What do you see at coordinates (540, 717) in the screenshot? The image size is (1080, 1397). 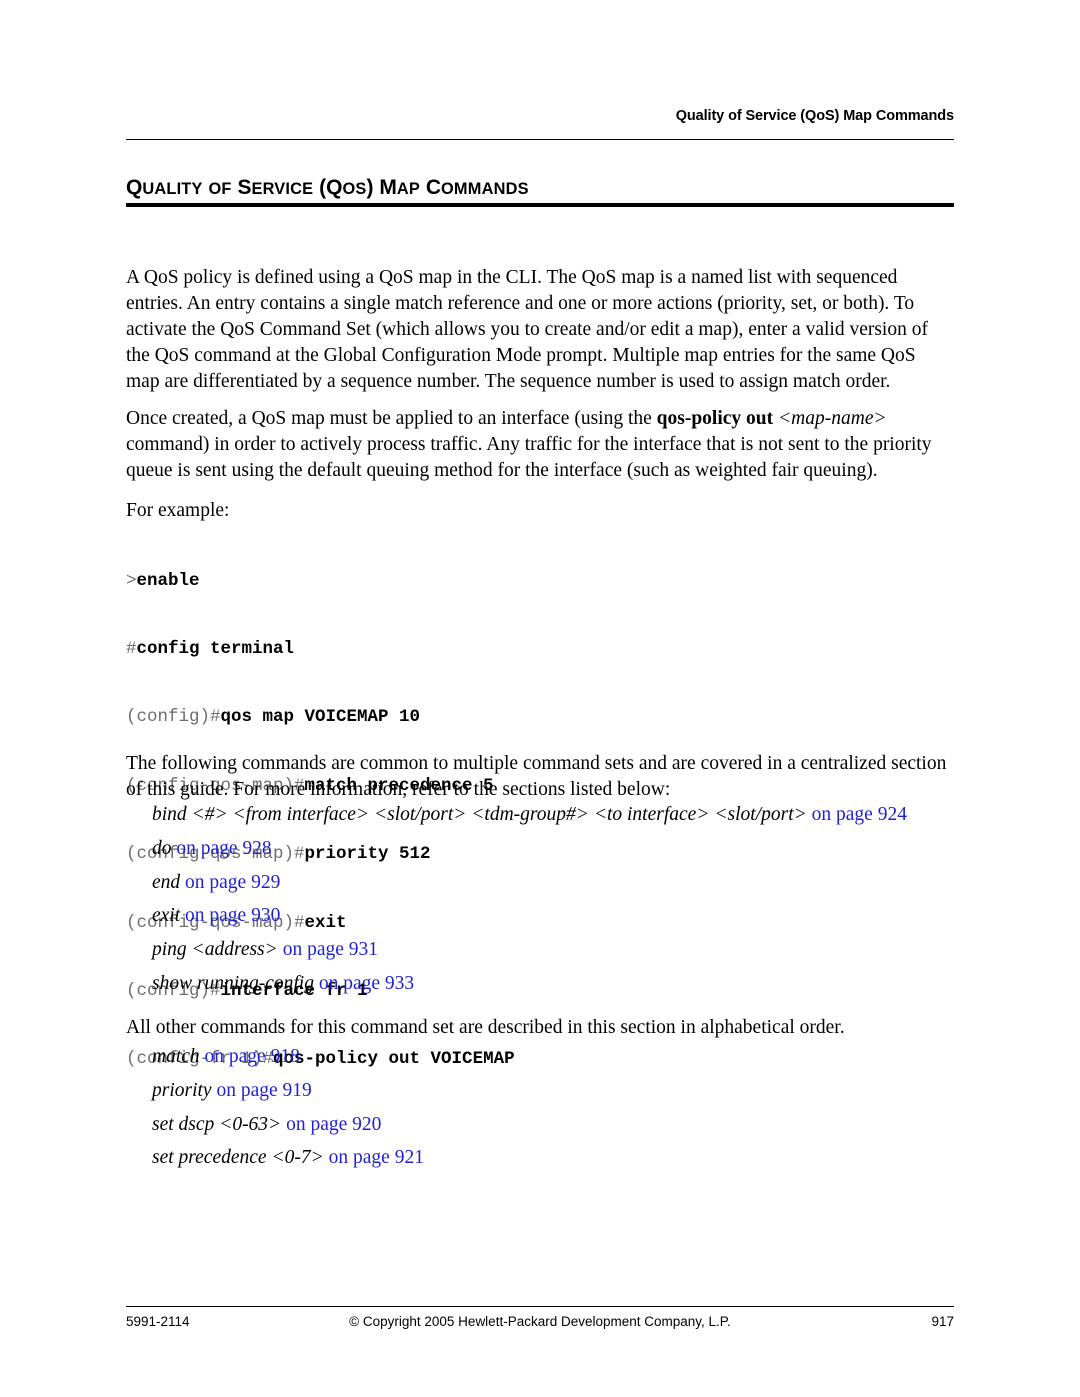 I see `code-line: (config)#qos map VOICEMAP 10` at bounding box center [540, 717].